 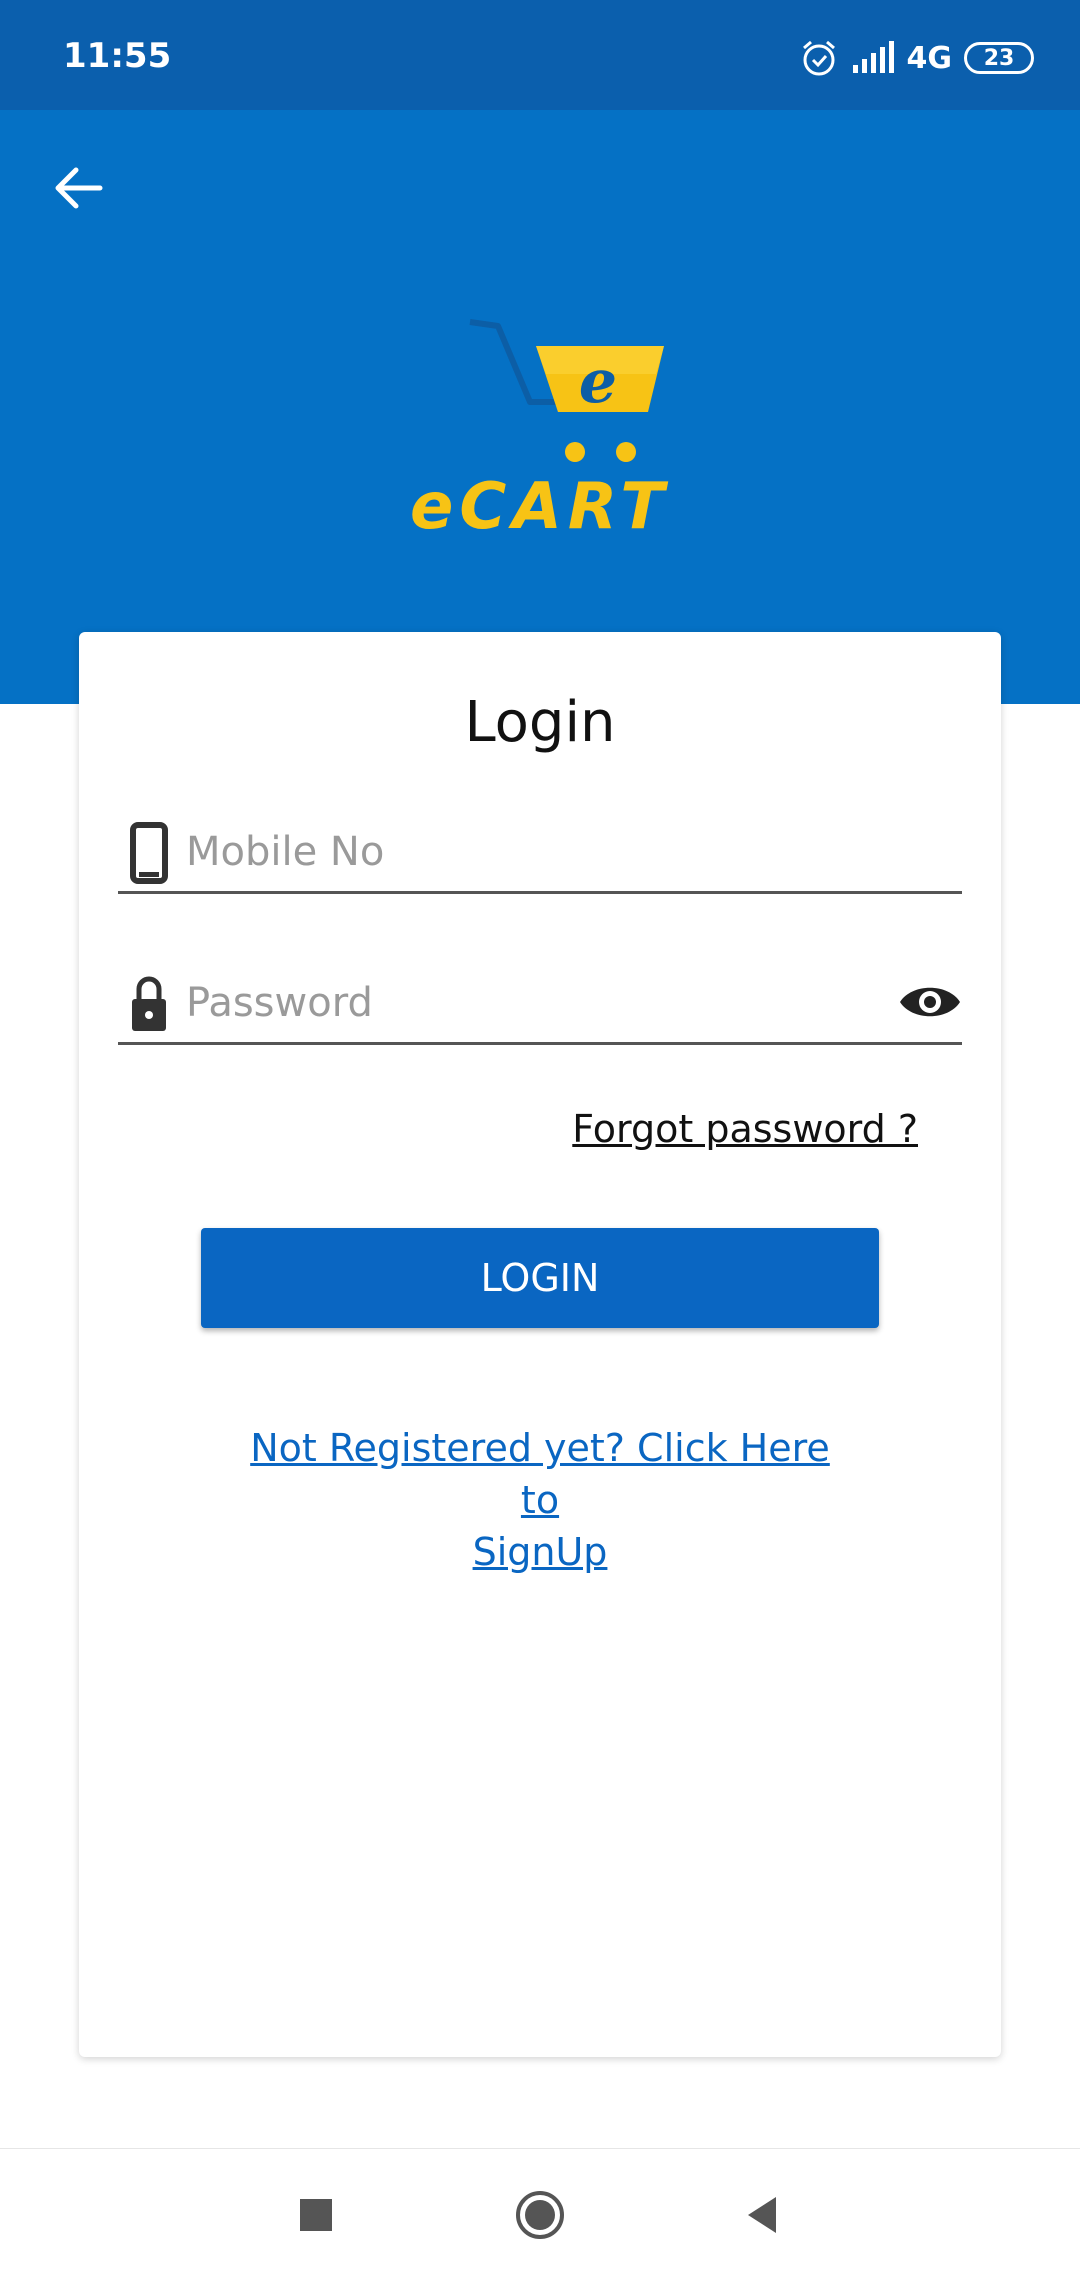 I want to click on login-button: LOGIN, so click(x=540, y=1278).